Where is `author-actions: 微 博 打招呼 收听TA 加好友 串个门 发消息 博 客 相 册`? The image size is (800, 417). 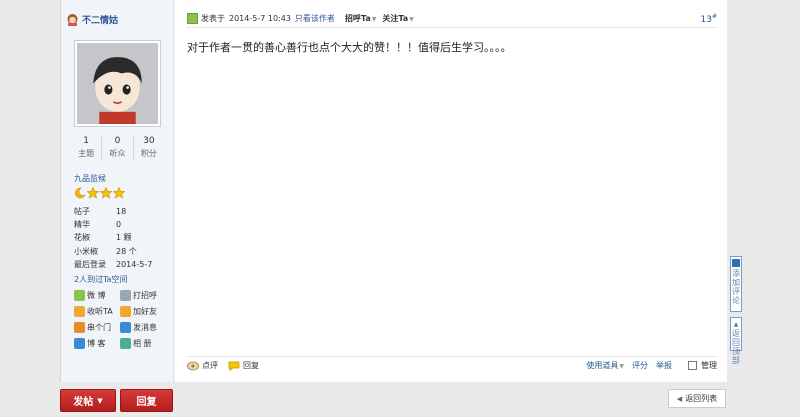
author-actions: 微 博 打招呼 收听TA 加好友 串个门 发消息 博 客 相 册 is located at coordinates (121, 319).